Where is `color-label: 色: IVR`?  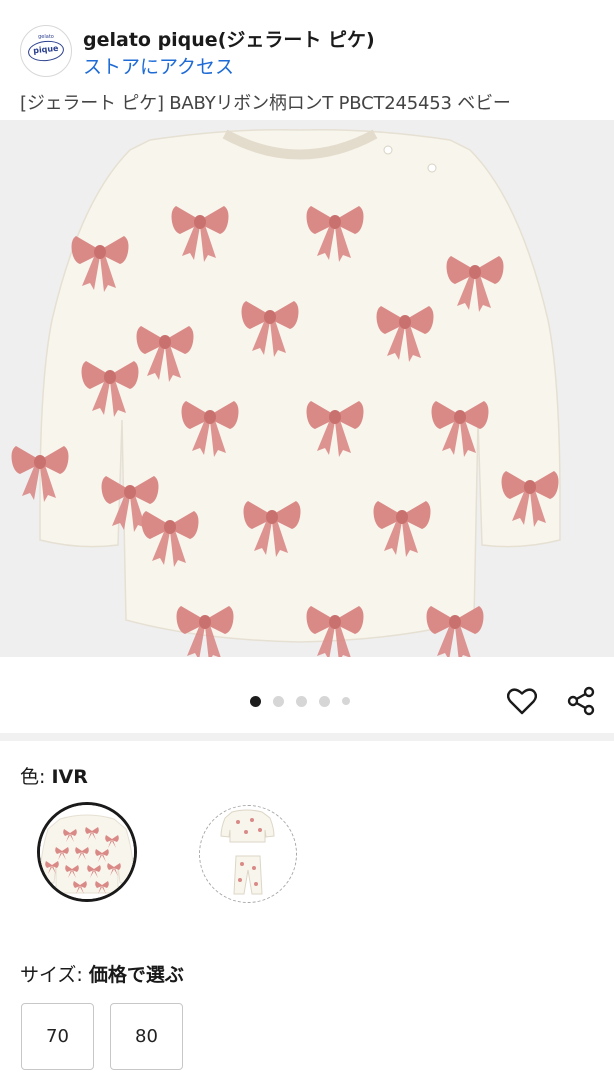 color-label: 色: IVR is located at coordinates (54, 775).